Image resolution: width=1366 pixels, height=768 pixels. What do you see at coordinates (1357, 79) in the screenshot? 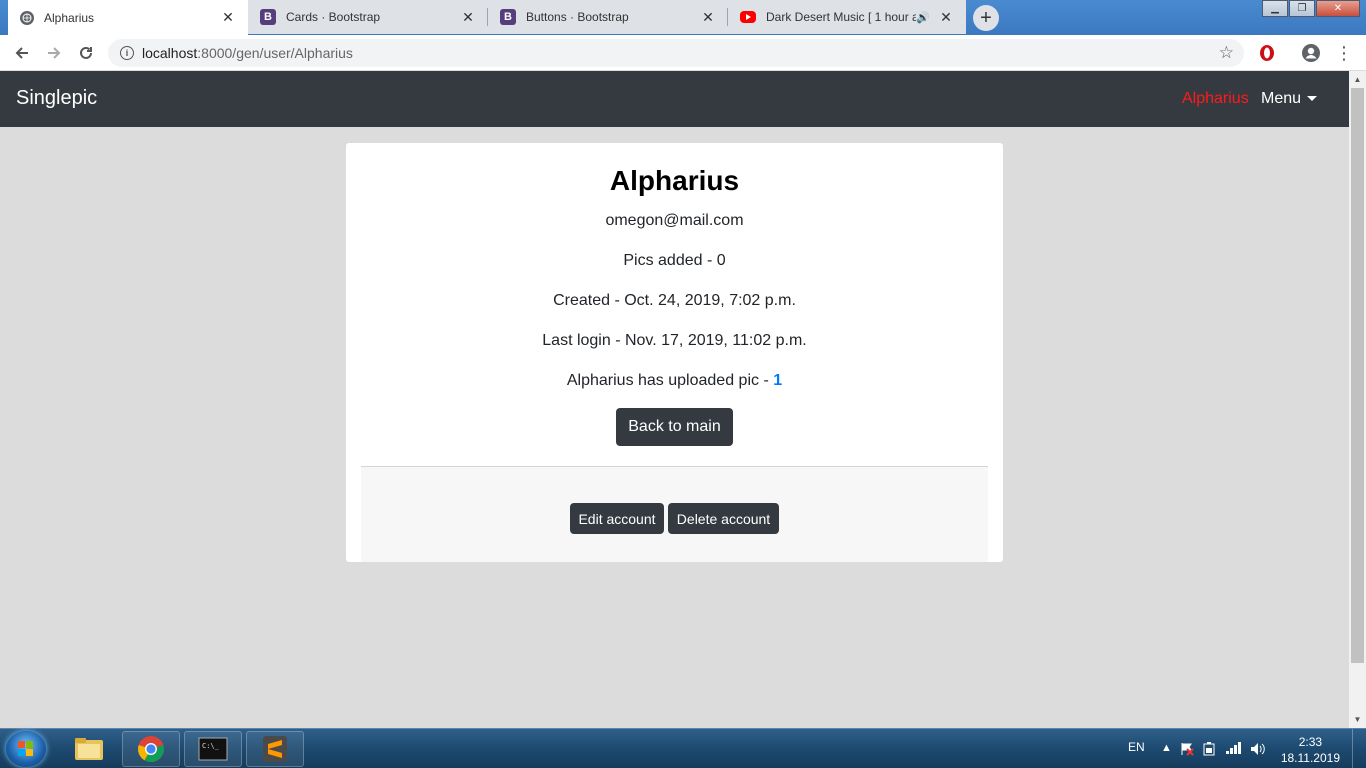
I see `scroll-up-arrow-icon: ▲` at bounding box center [1357, 79].